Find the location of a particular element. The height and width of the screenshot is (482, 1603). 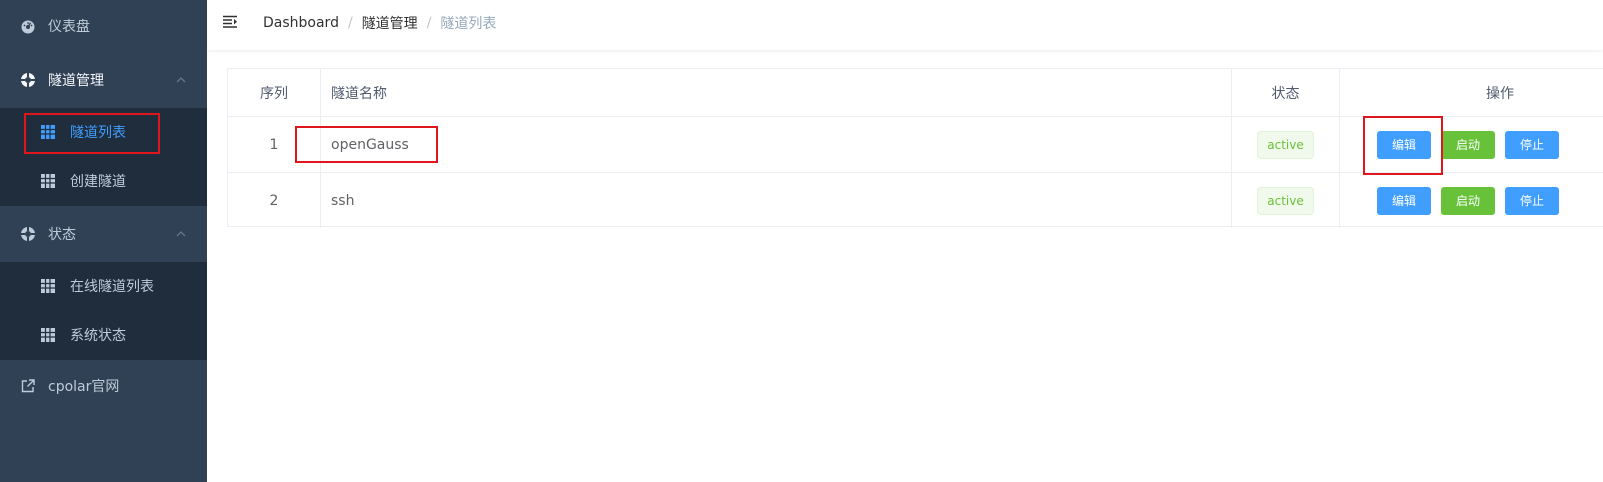

column-header-name: 隧道名称 is located at coordinates (776, 92).